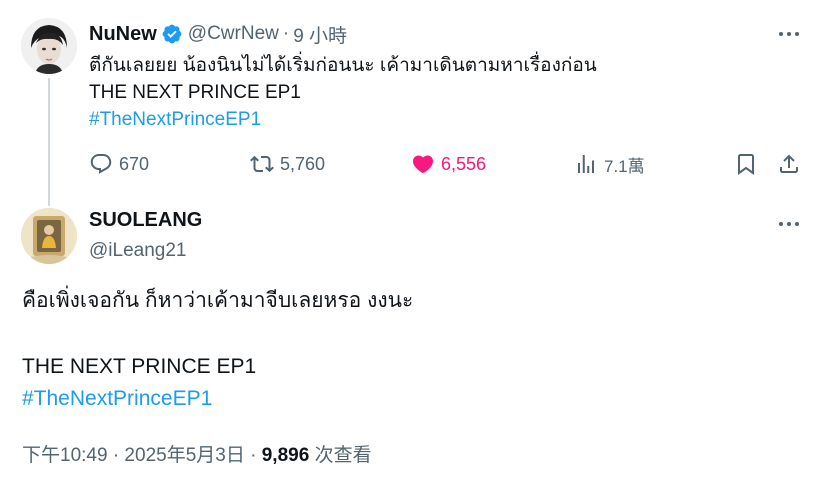 This screenshot has width=826, height=490. What do you see at coordinates (123, 34) in the screenshot?
I see `author-display-name: NuNew` at bounding box center [123, 34].